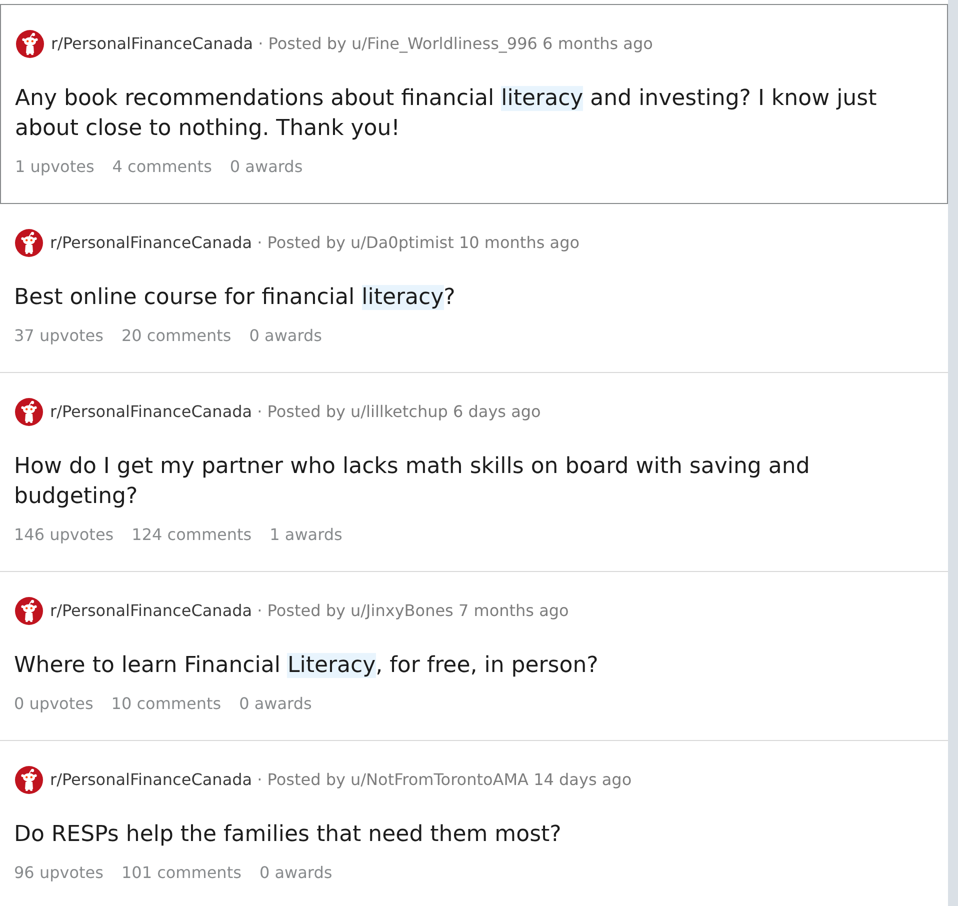 The height and width of the screenshot is (906, 958). I want to click on comment-count: 124 comments, so click(192, 535).